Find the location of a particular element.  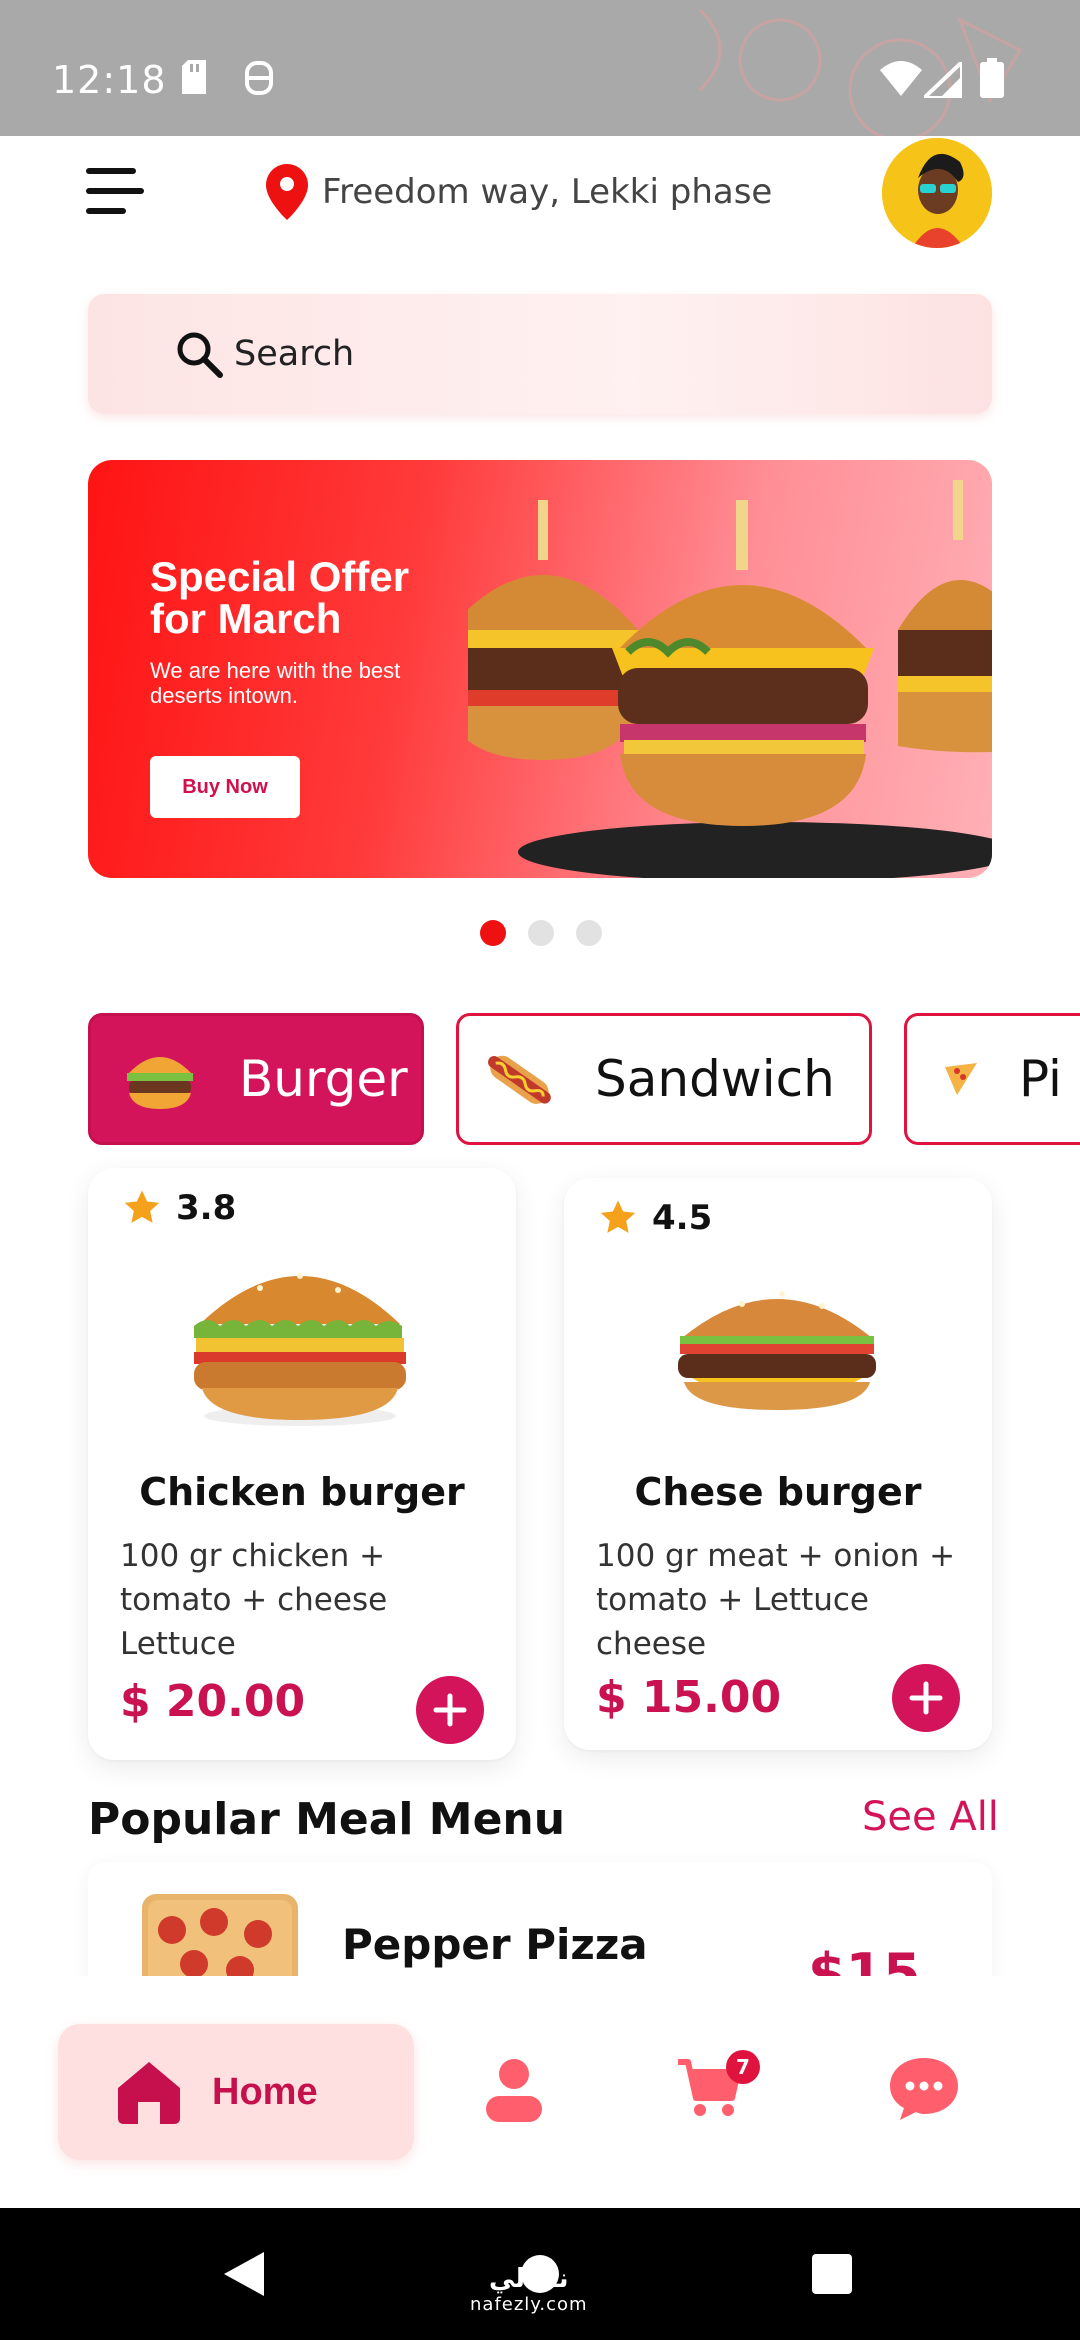

chicken-burger-image is located at coordinates (300, 1349).